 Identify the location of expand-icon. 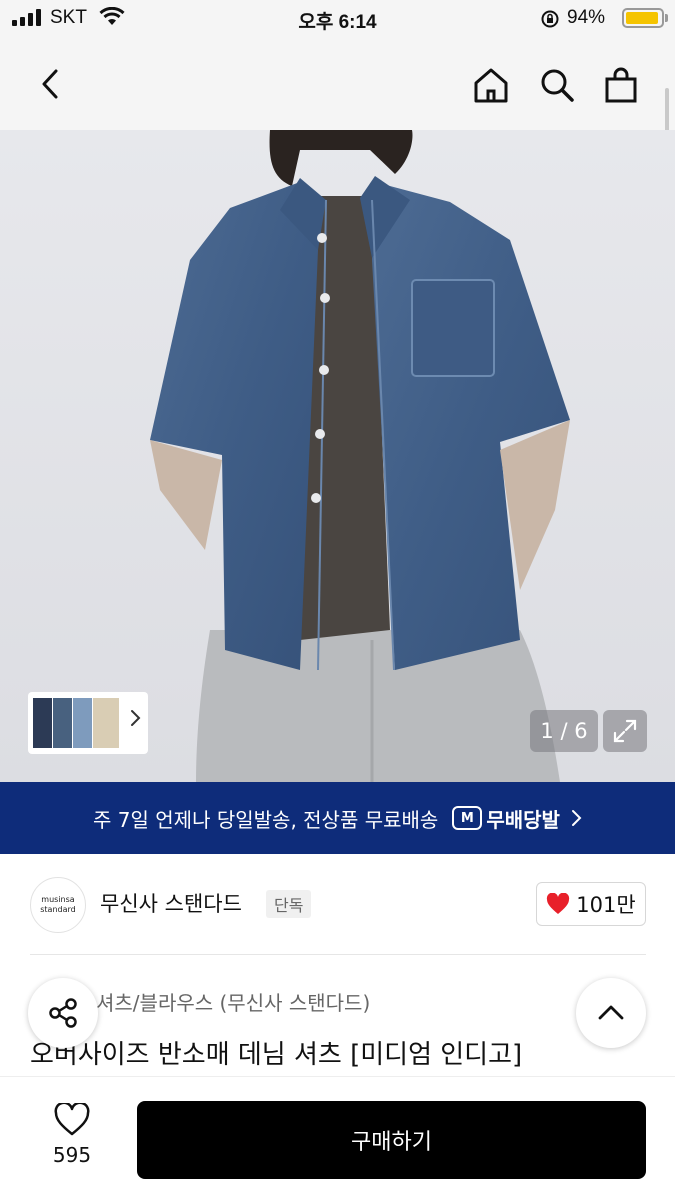
(625, 731).